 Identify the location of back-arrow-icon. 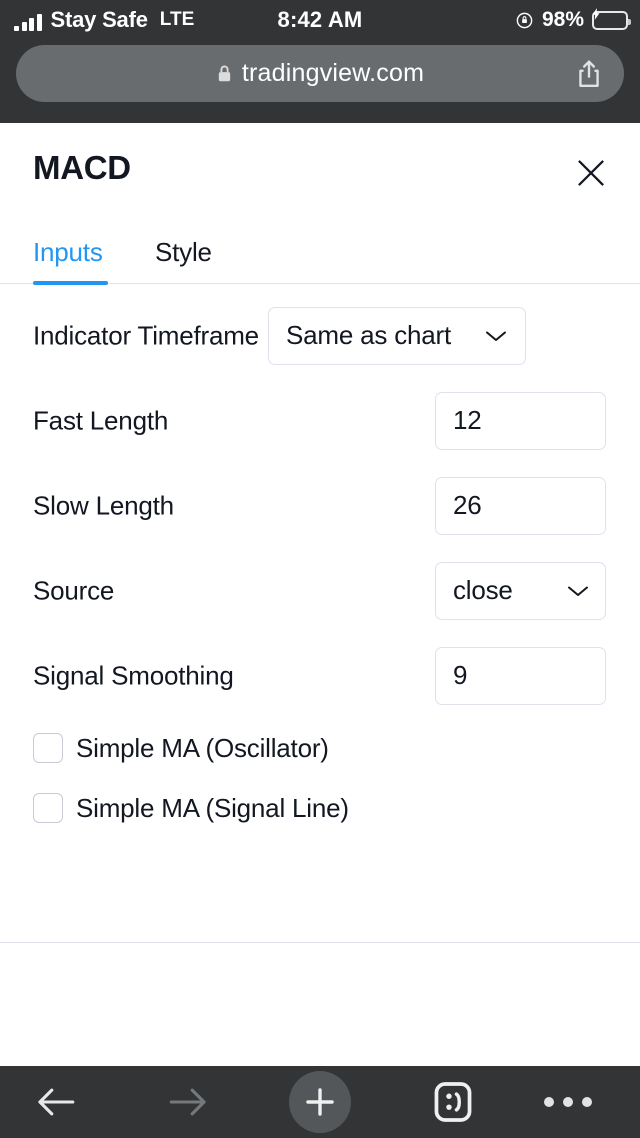
(56, 1102).